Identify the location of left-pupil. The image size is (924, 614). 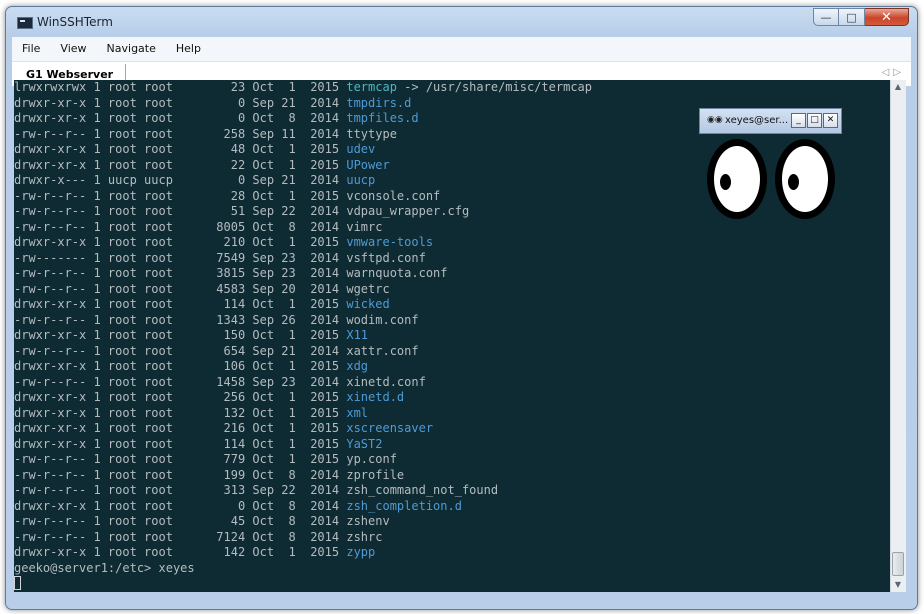
(725, 182).